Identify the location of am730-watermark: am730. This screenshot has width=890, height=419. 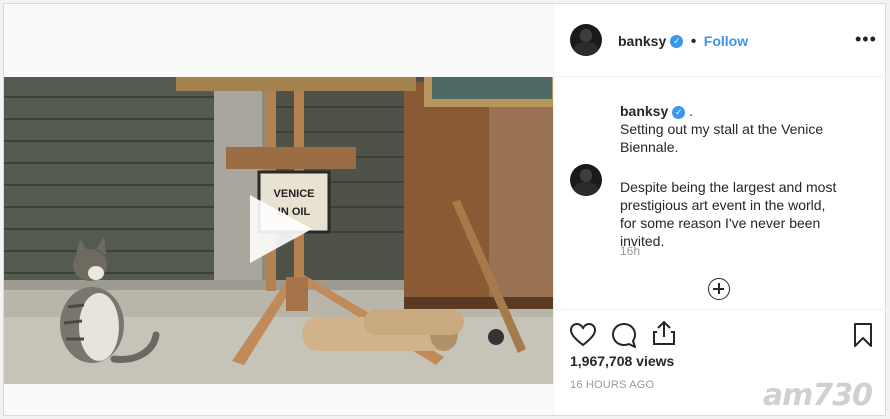
(817, 395).